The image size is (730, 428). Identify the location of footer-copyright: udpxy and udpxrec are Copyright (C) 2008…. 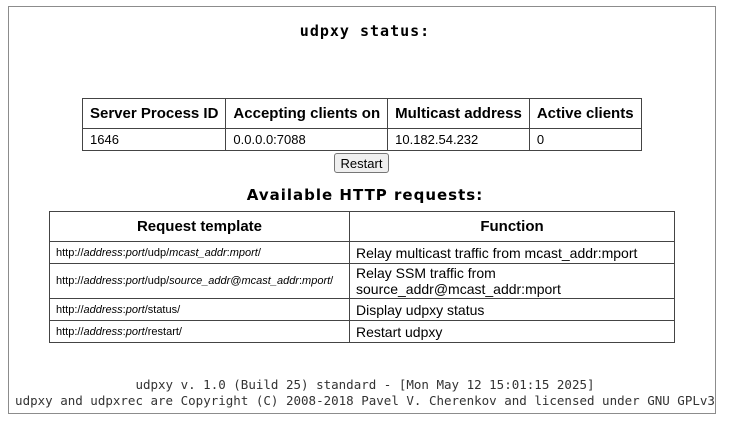
(365, 400).